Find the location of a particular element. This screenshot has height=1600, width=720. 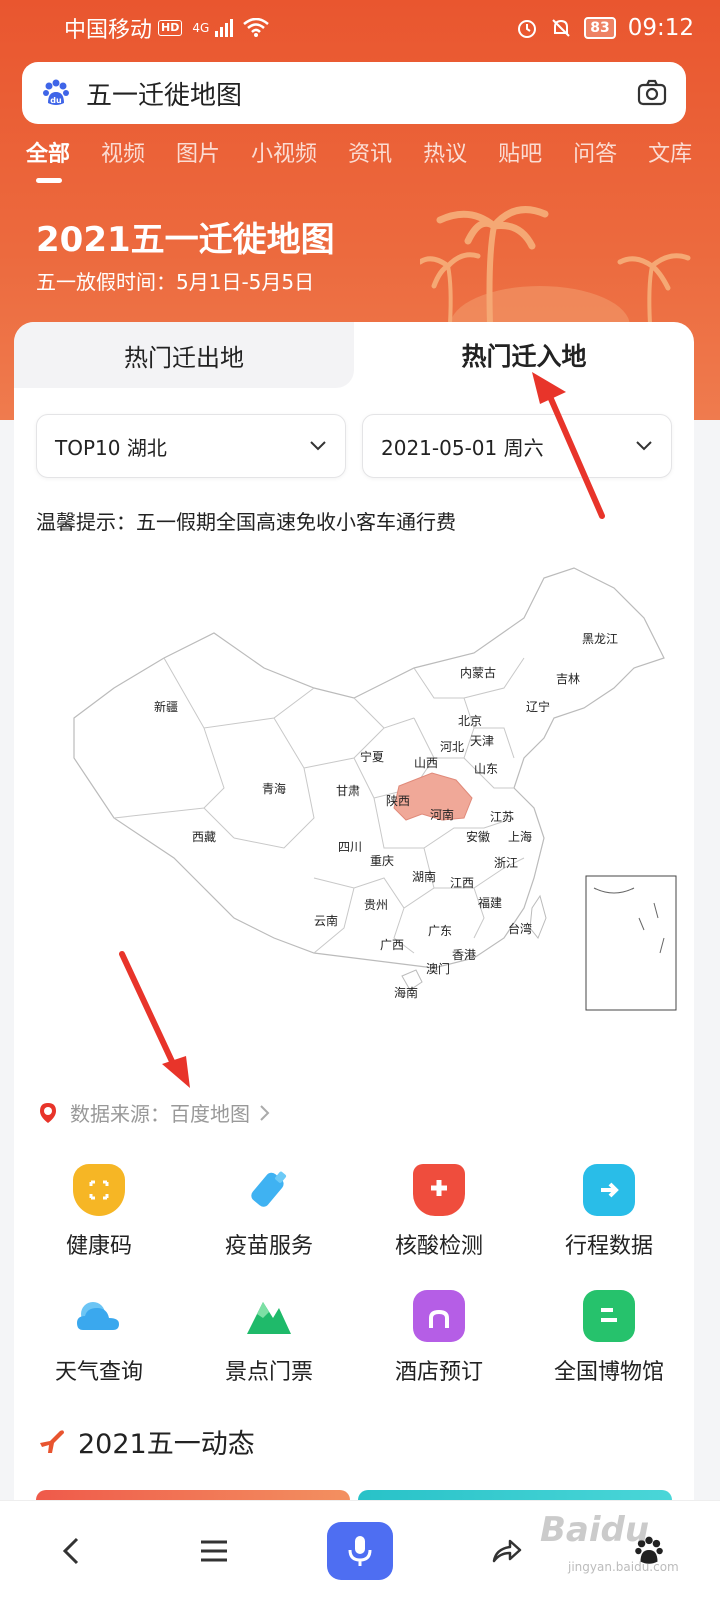

wifi-icon is located at coordinates (256, 27).